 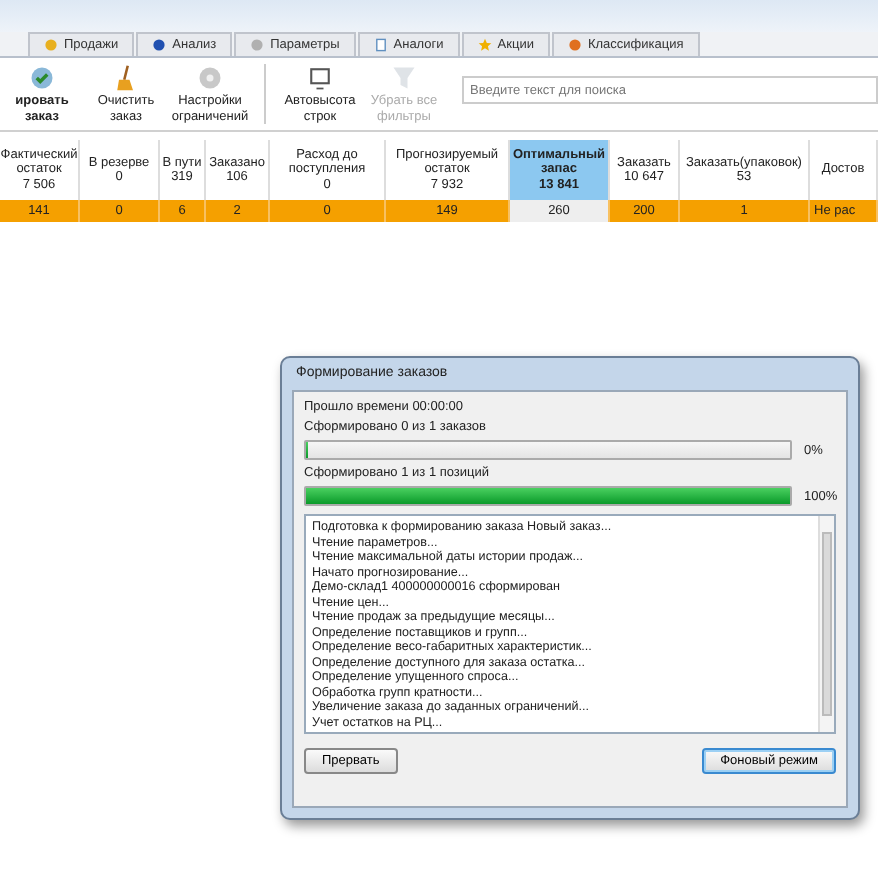 I want to click on checkmark-icon, so click(x=42, y=78).